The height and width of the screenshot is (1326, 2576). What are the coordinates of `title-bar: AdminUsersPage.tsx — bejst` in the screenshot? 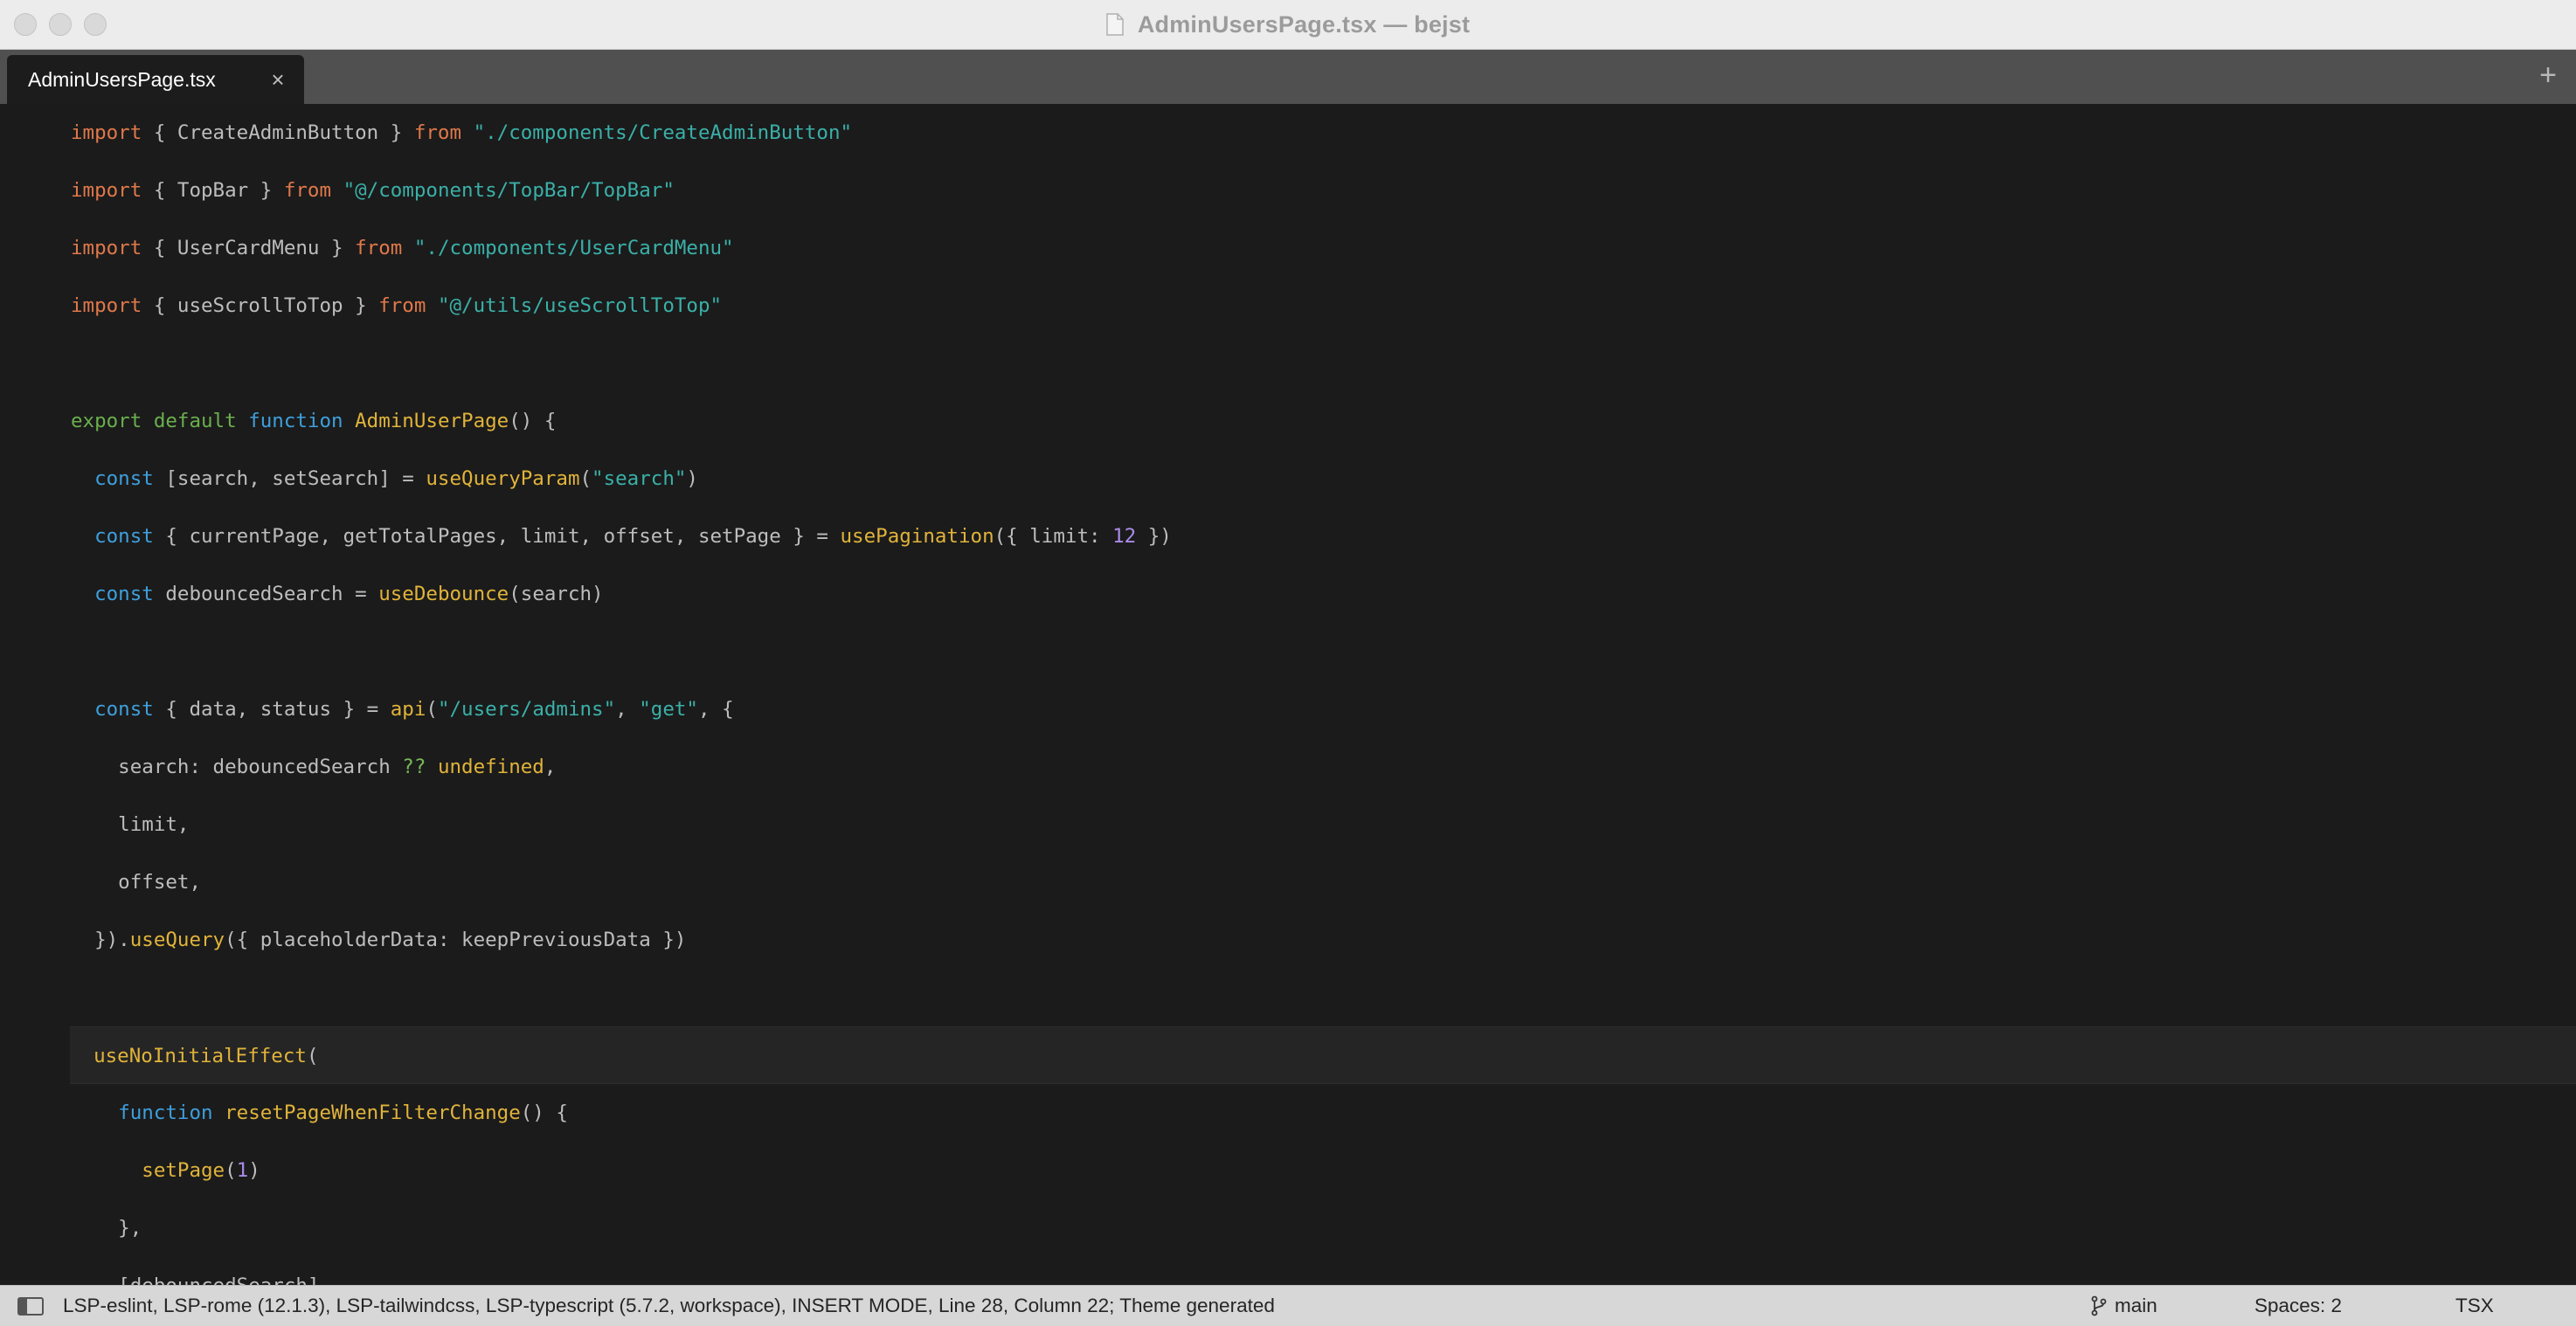 It's located at (1288, 25).